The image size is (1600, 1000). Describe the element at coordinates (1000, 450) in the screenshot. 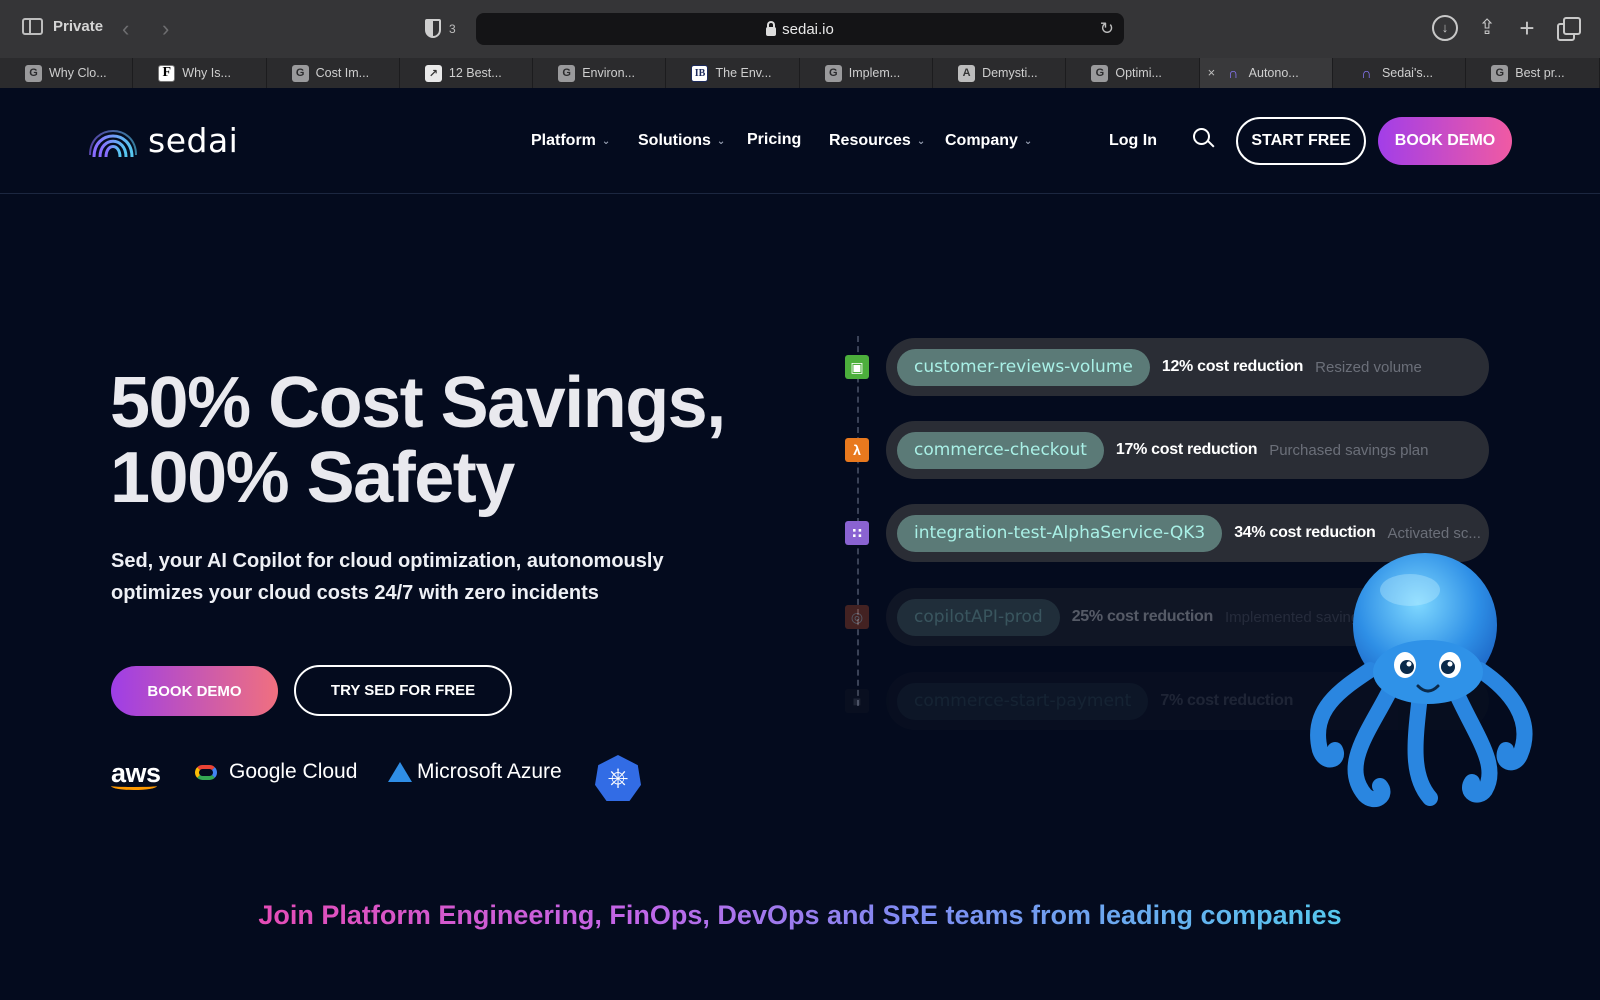

I see `resource-name: commerce-checkout` at that location.